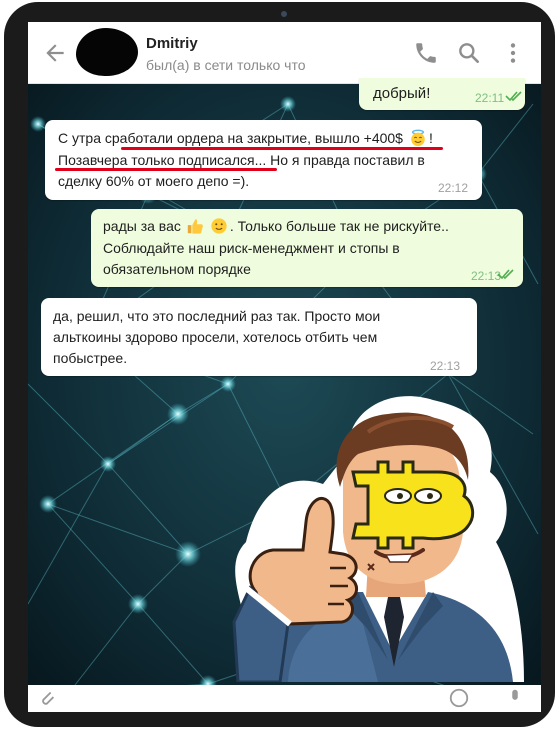 This screenshot has height=730, width=559. What do you see at coordinates (195, 226) in the screenshot?
I see `thumbs-up-emoji` at bounding box center [195, 226].